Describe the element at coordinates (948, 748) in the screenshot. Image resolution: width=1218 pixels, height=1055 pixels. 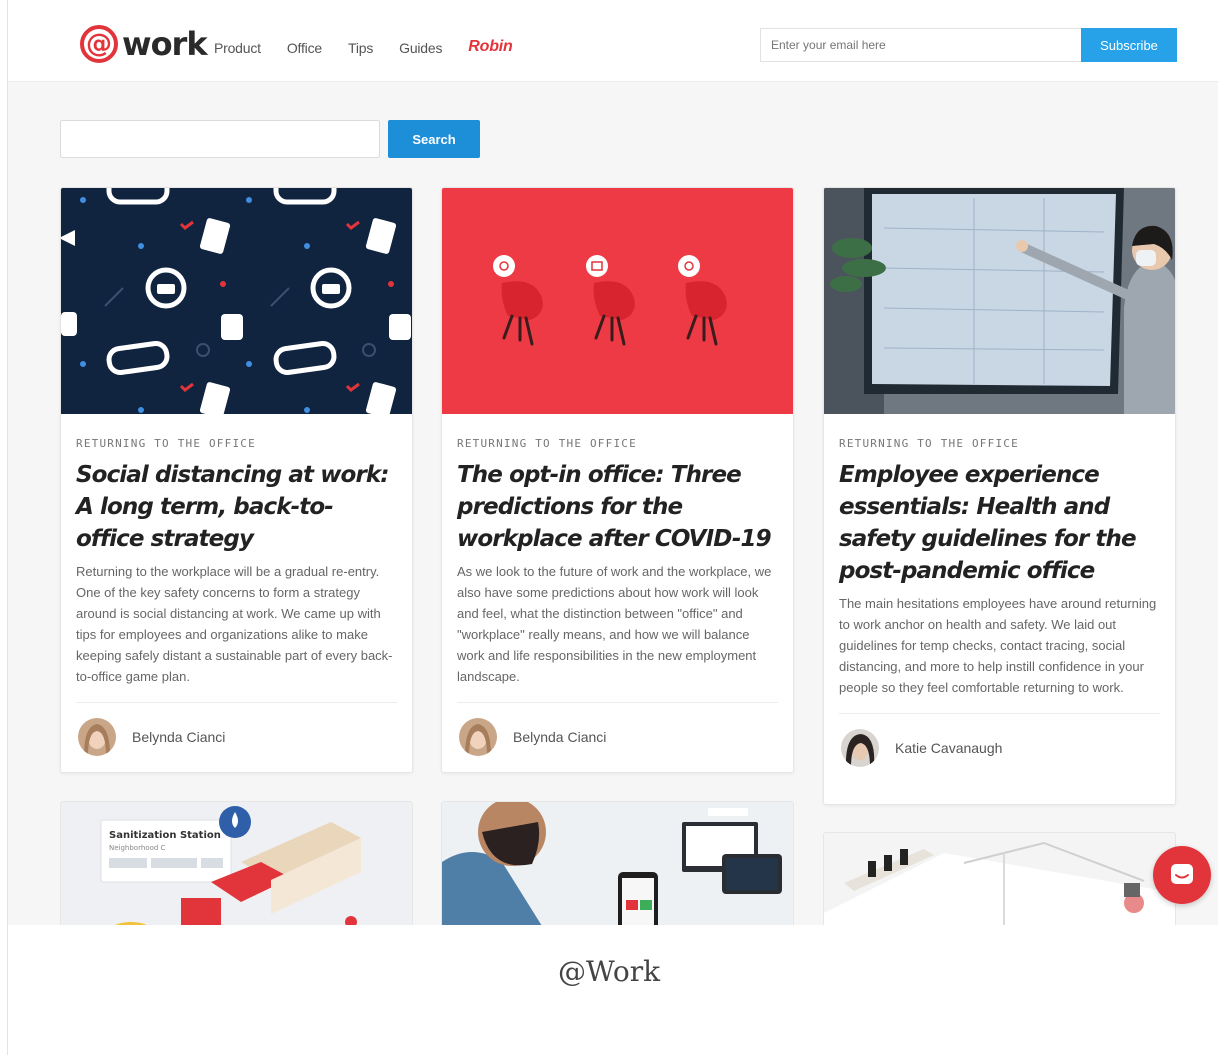
I see `author-name: Katie Cavanaugh` at that location.